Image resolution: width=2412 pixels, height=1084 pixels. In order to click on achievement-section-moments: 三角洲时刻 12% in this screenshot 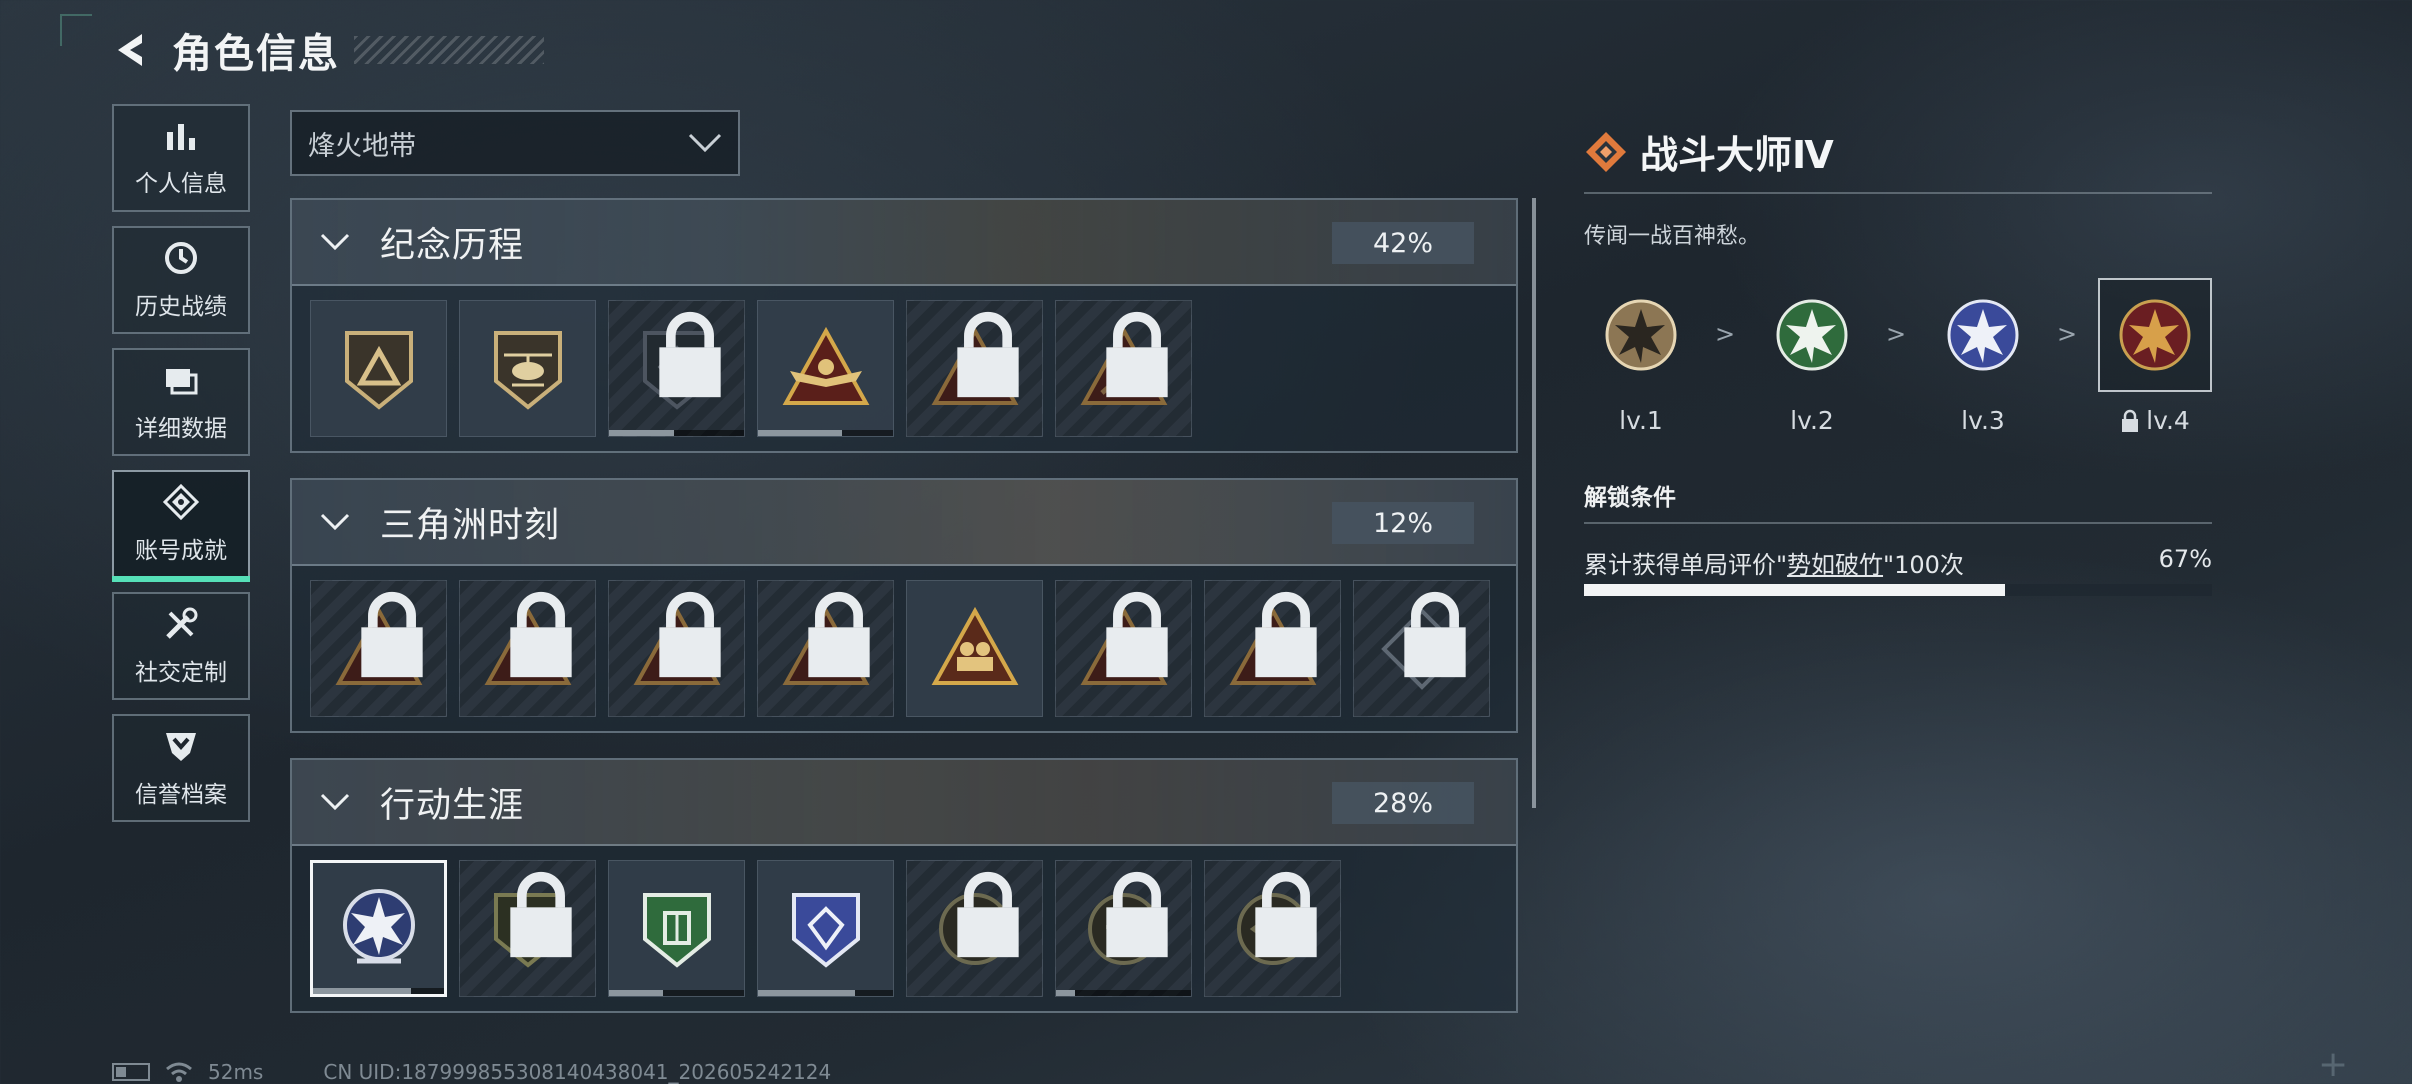, I will do `click(904, 605)`.